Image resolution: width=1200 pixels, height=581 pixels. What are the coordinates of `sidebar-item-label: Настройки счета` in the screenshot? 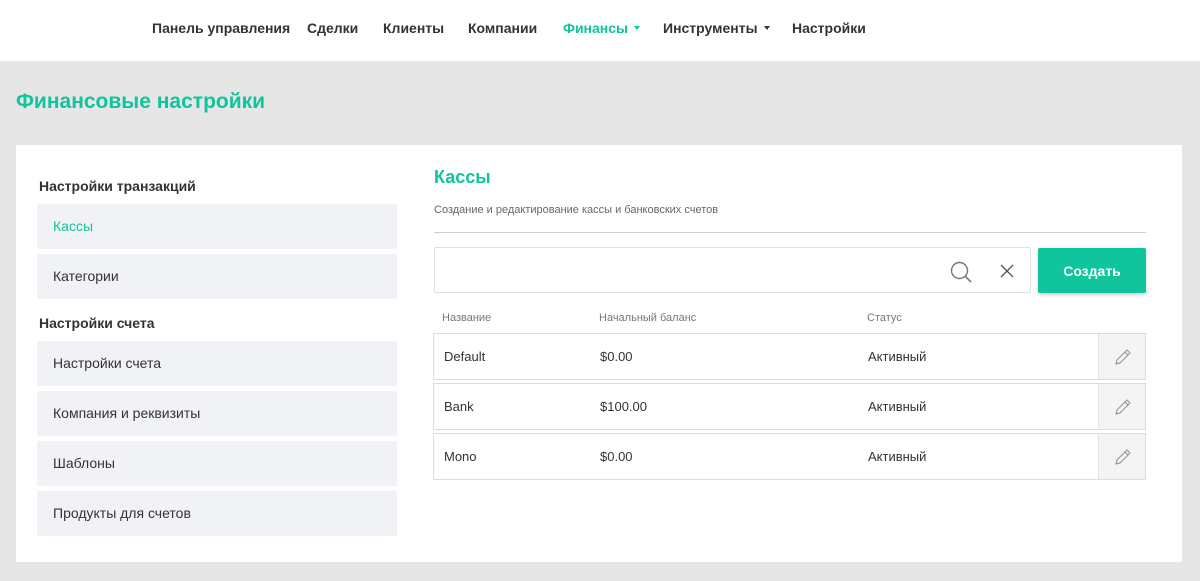 It's located at (107, 363).